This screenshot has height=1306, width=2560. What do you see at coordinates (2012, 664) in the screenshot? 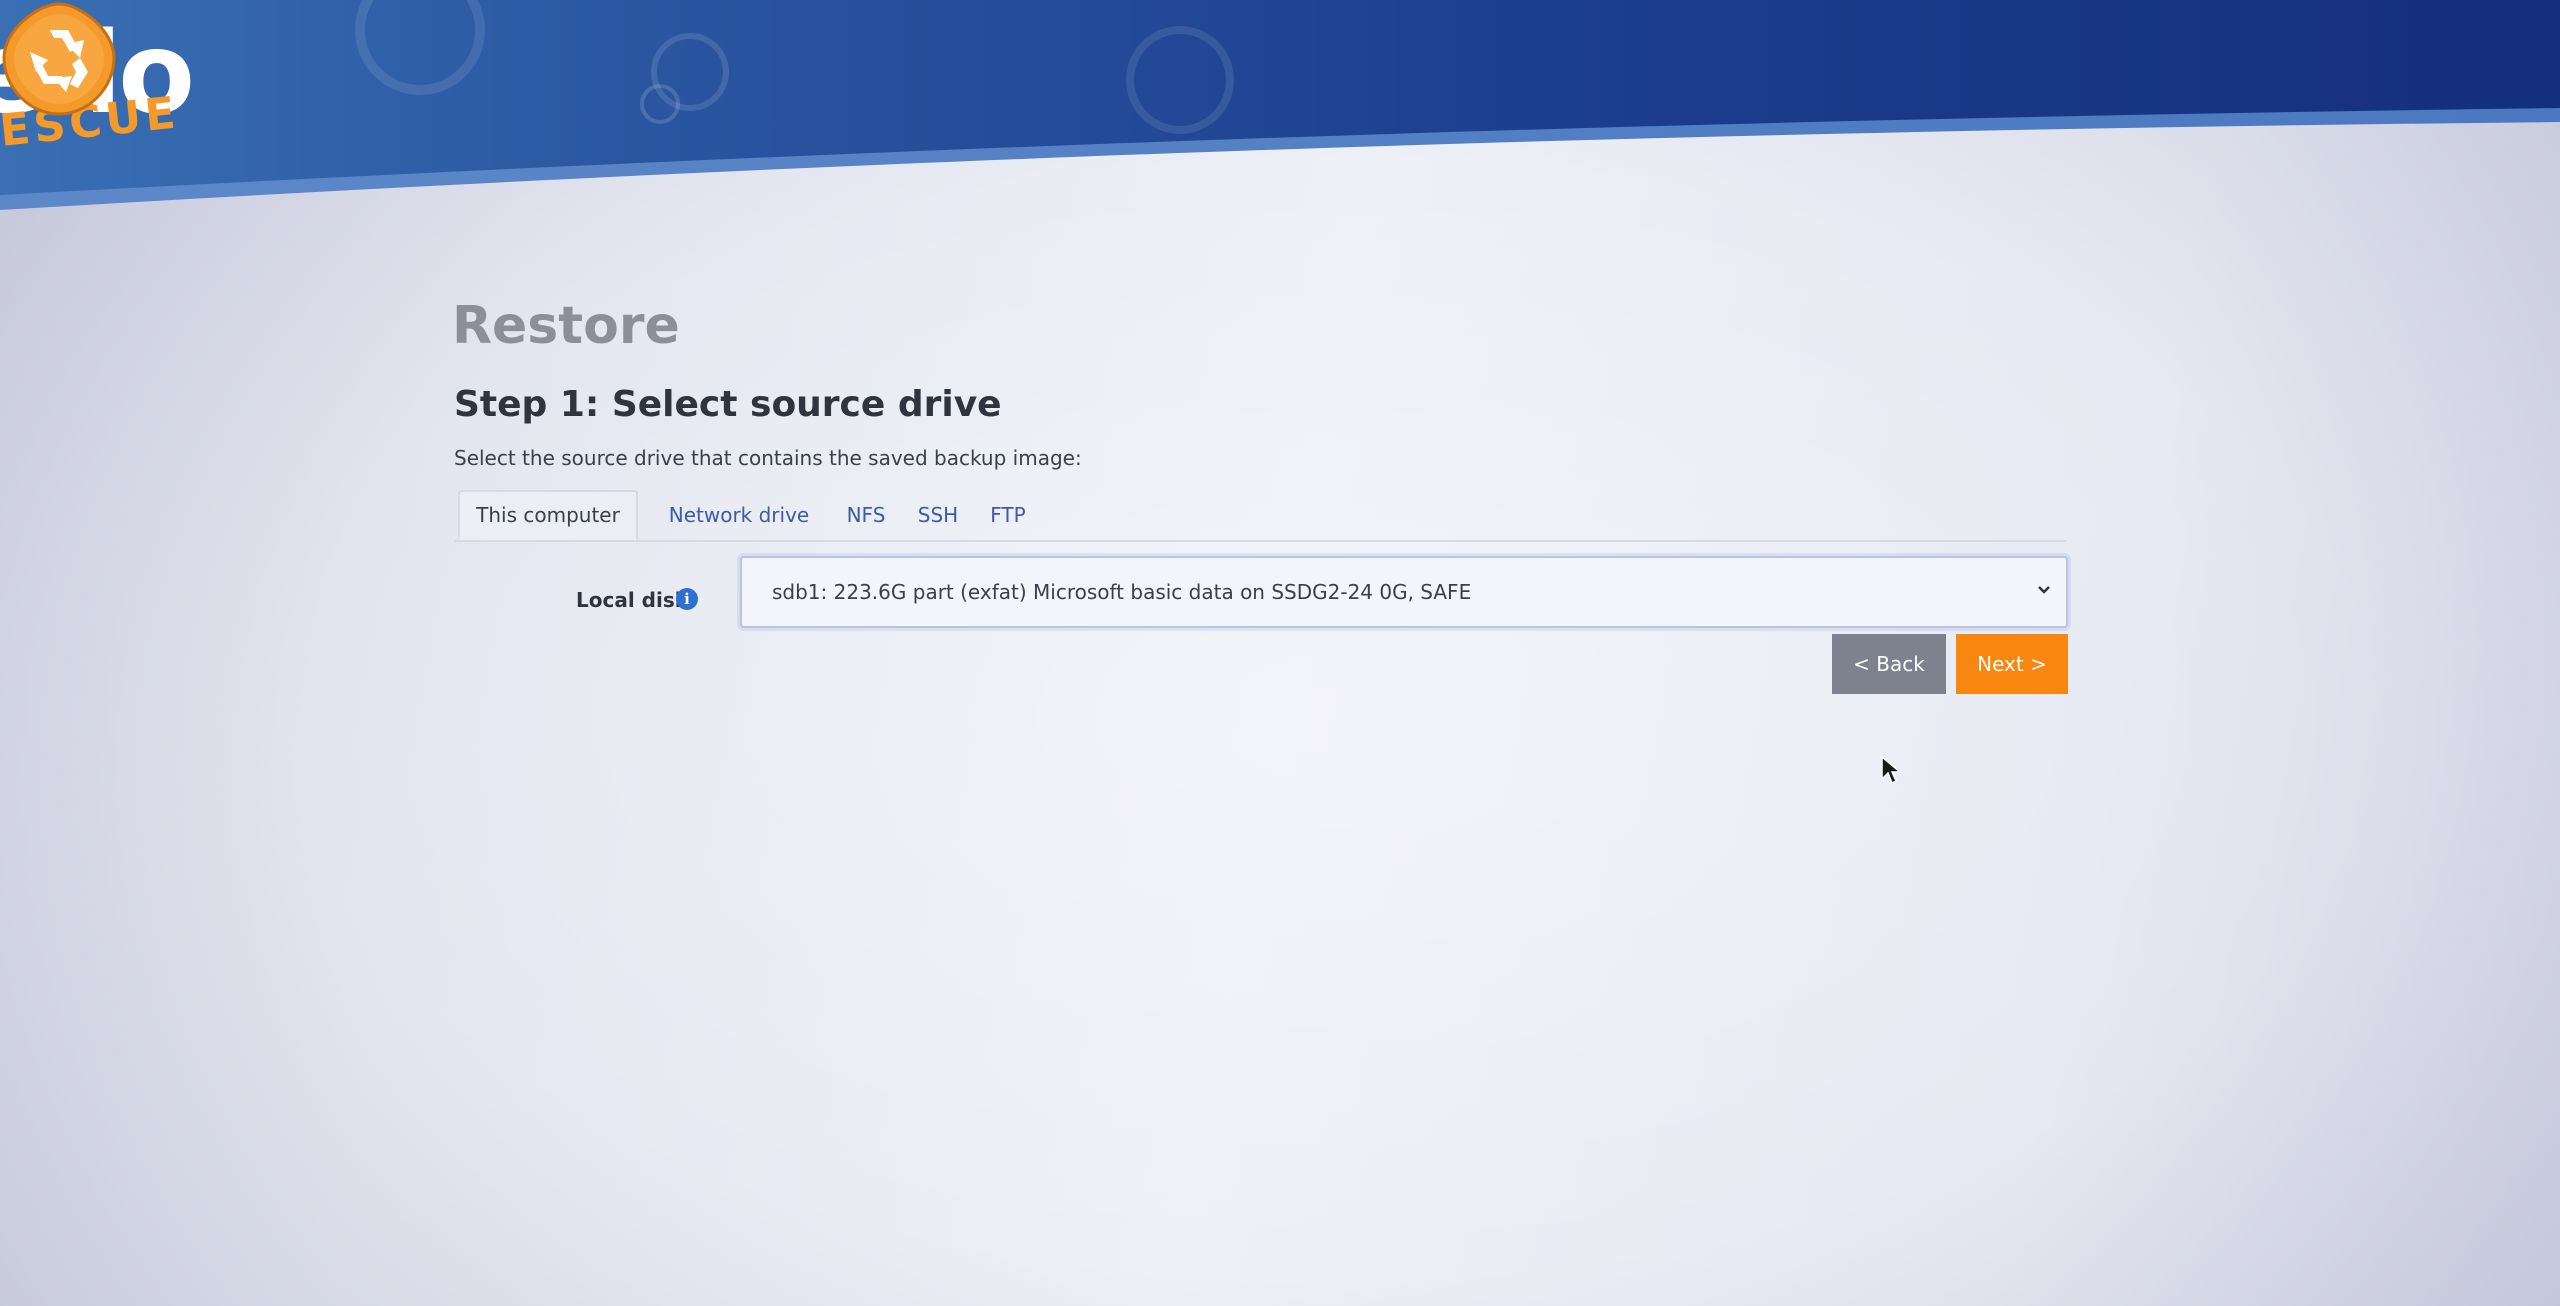
I see `next-button: Next >` at bounding box center [2012, 664].